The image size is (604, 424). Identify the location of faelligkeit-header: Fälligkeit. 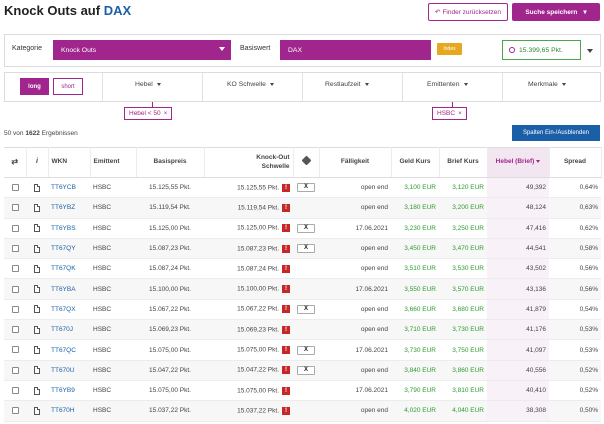
(355, 162).